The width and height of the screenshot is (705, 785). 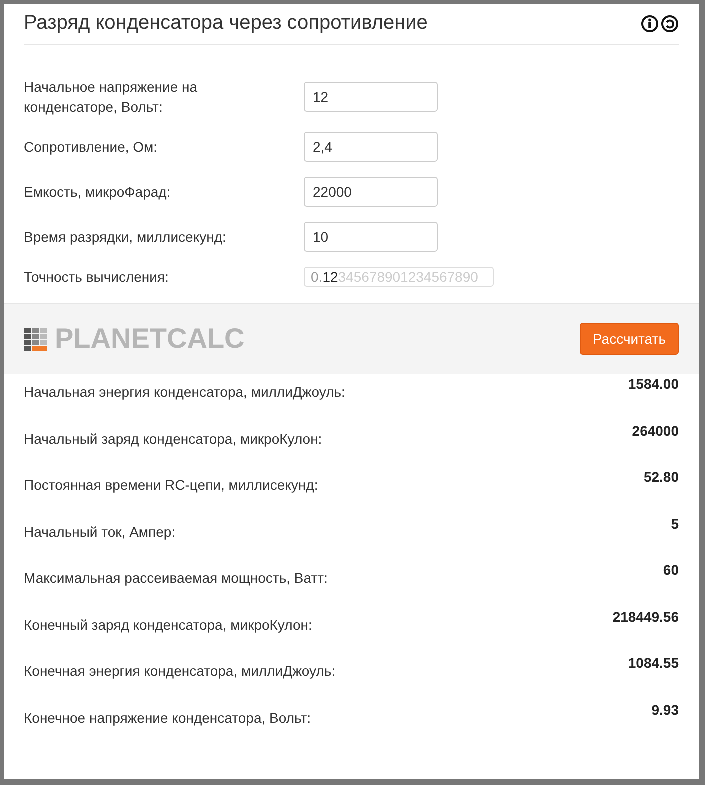 I want to click on calculator-title: Разряд конденсатора через сопротивление, so click(x=226, y=23).